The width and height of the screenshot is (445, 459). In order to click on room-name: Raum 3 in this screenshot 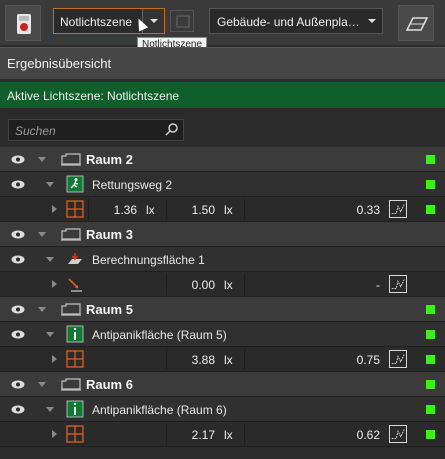, I will do `click(109, 234)`.